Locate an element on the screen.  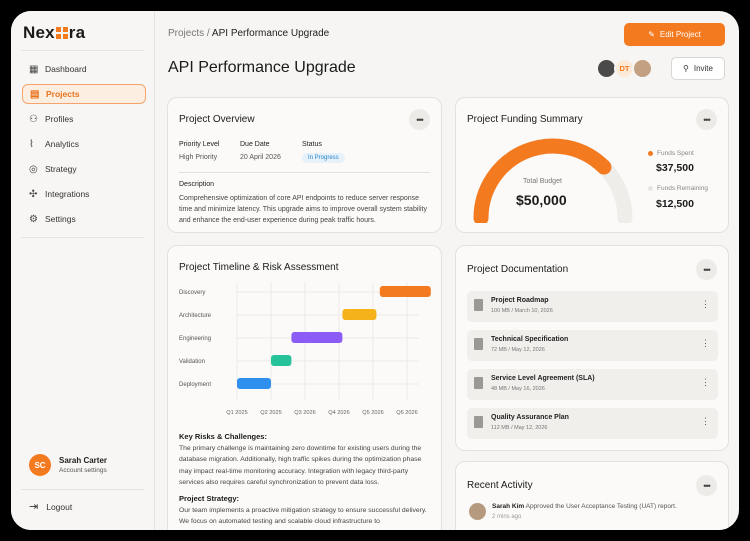
description-label: Description is located at coordinates (197, 184).